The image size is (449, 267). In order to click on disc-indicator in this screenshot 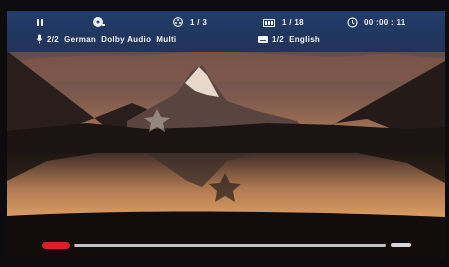, I will do `click(99, 22)`.